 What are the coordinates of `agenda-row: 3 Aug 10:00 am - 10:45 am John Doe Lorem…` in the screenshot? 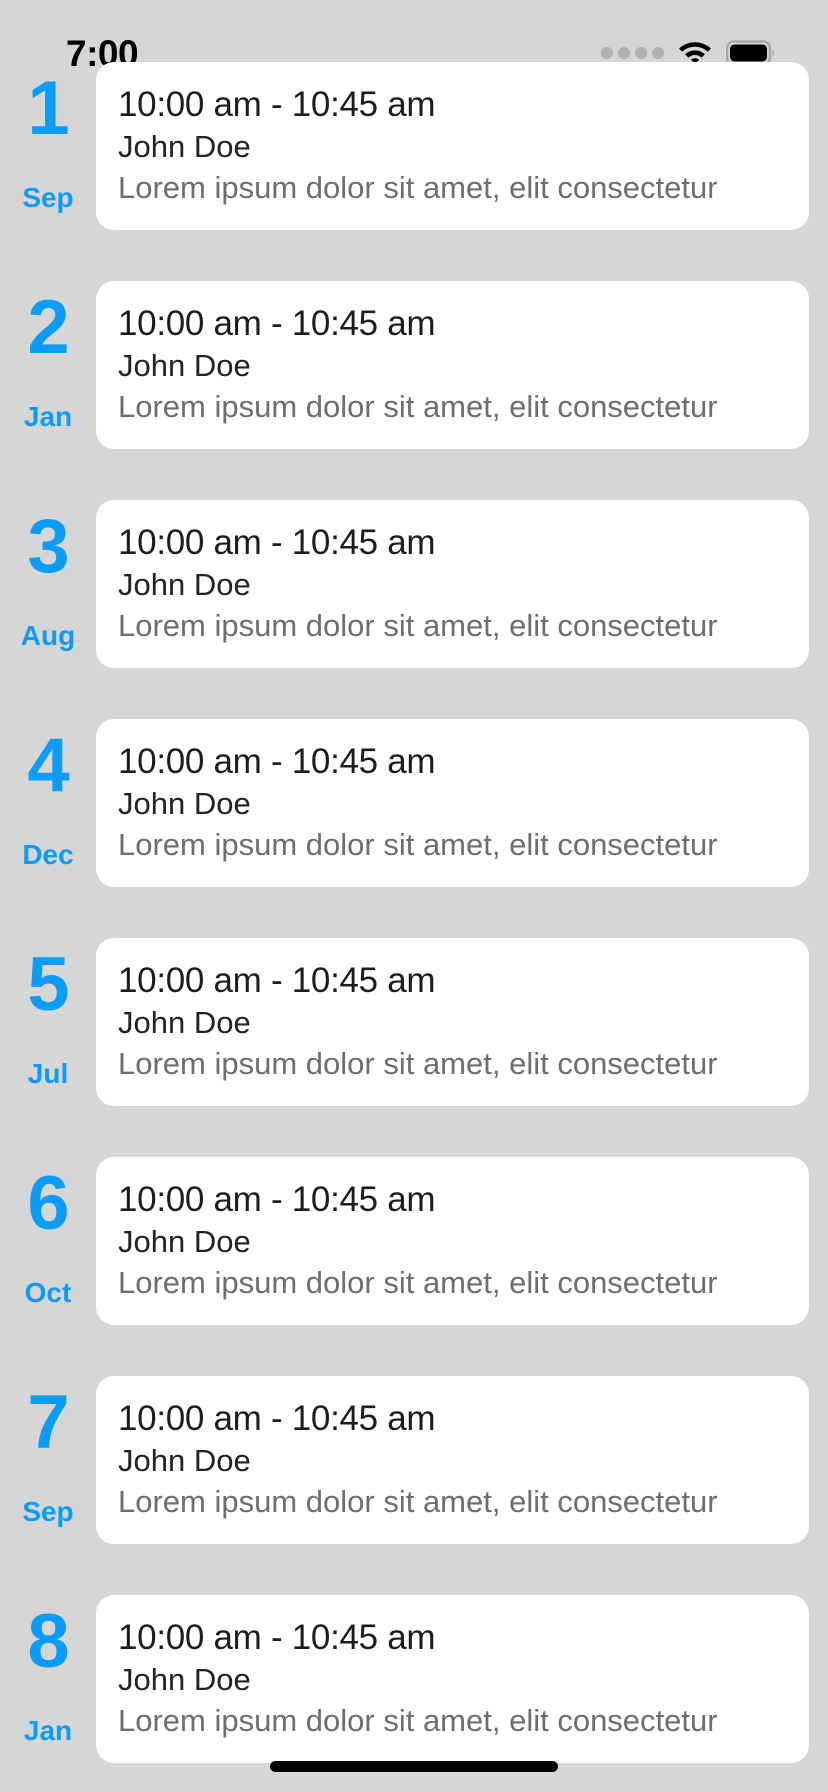 It's located at (414, 609).